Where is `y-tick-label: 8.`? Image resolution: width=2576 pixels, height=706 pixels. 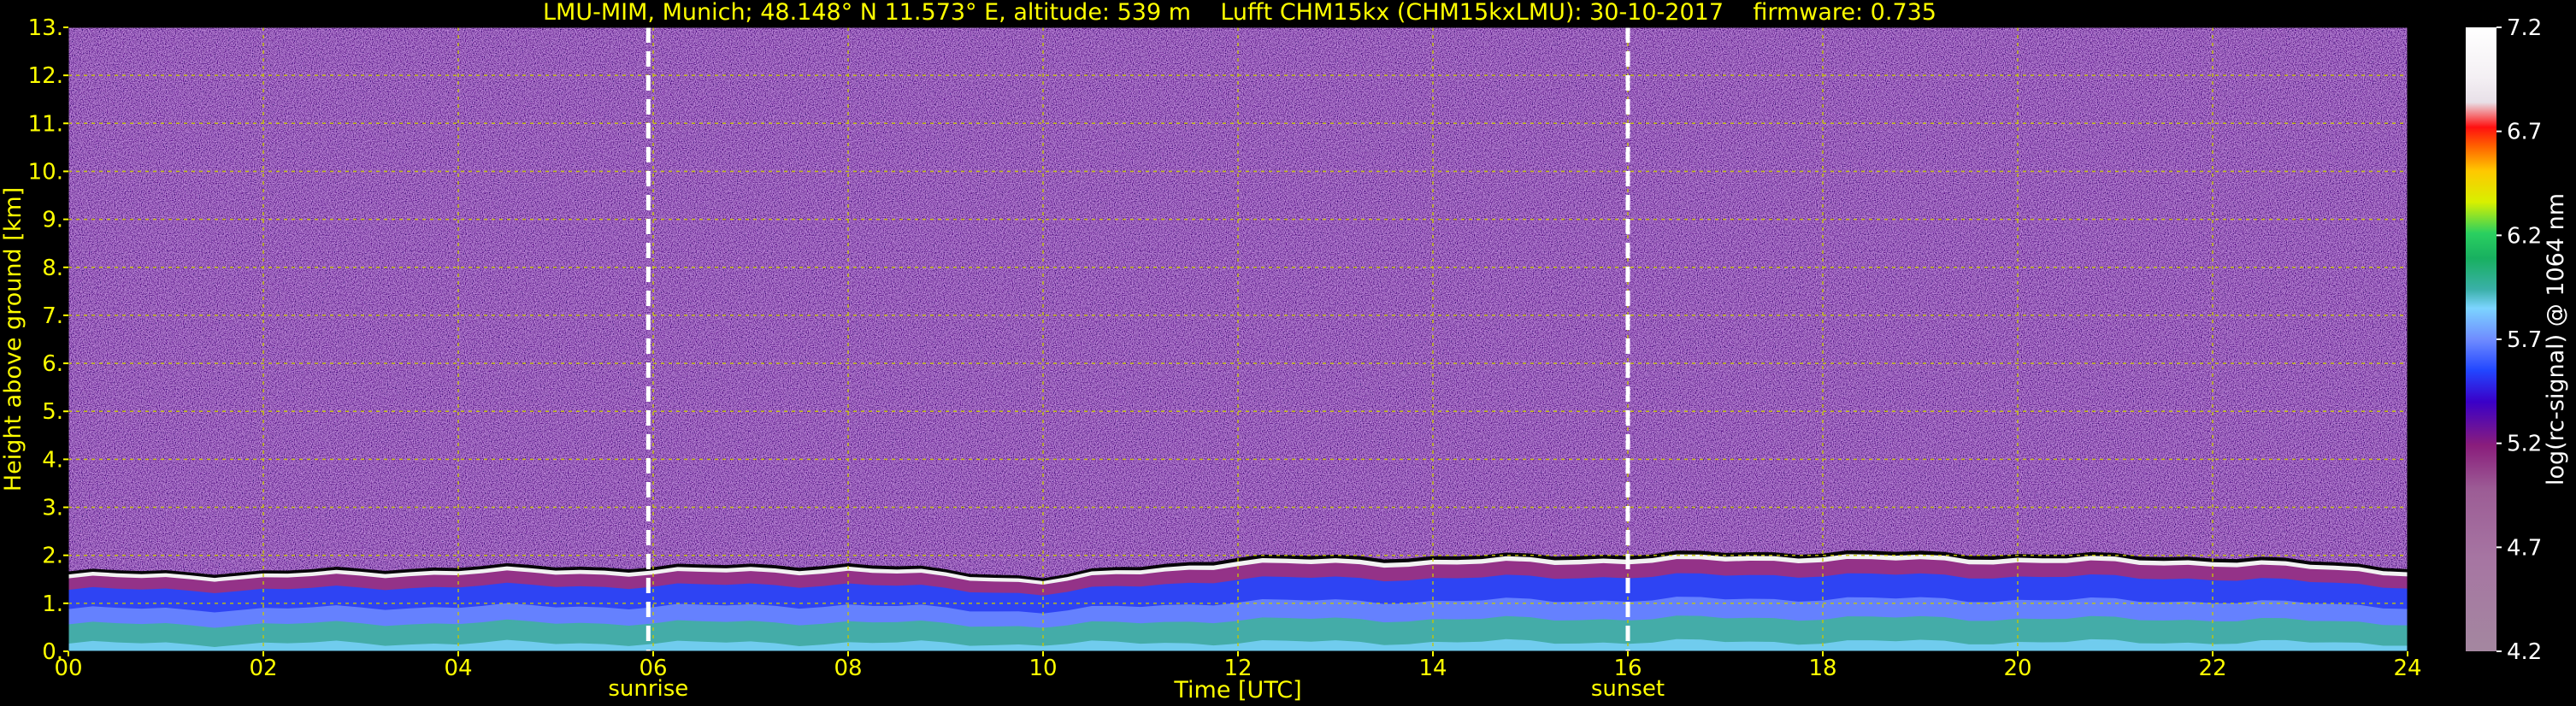
y-tick-label: 8. is located at coordinates (52, 268).